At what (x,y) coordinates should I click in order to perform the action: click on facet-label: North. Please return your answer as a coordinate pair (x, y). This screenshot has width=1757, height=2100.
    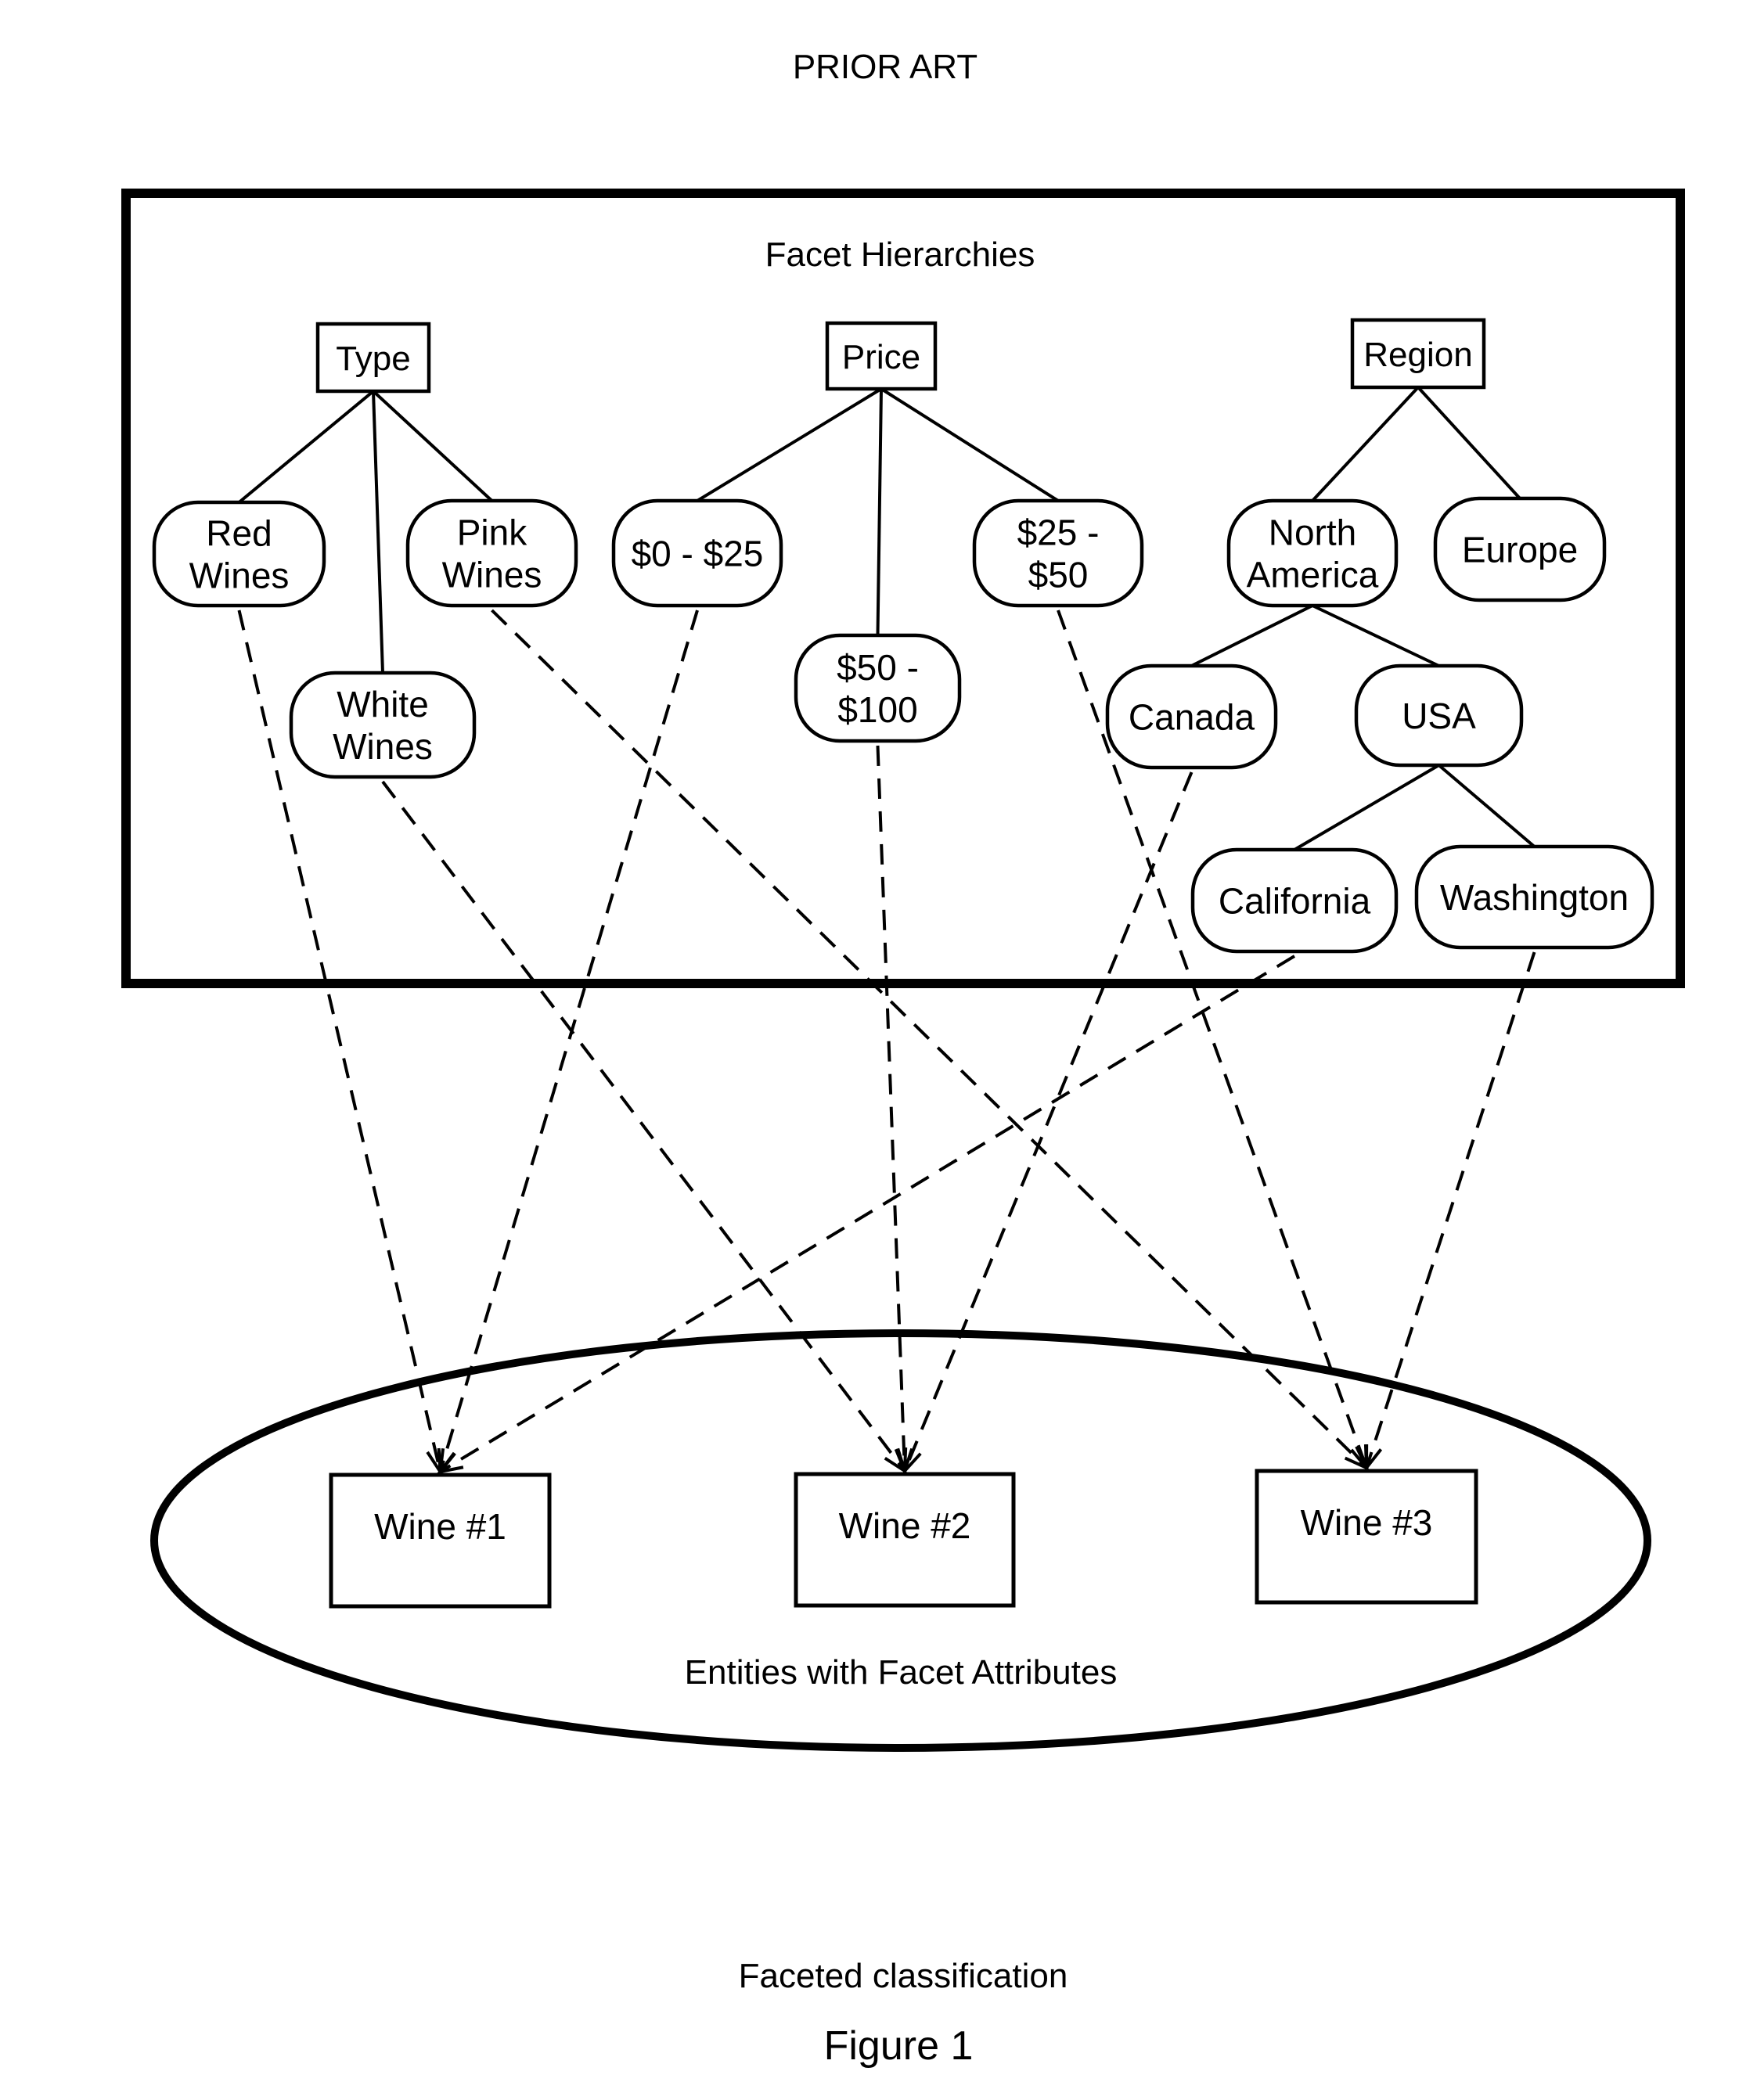
    Looking at the image, I should click on (1312, 532).